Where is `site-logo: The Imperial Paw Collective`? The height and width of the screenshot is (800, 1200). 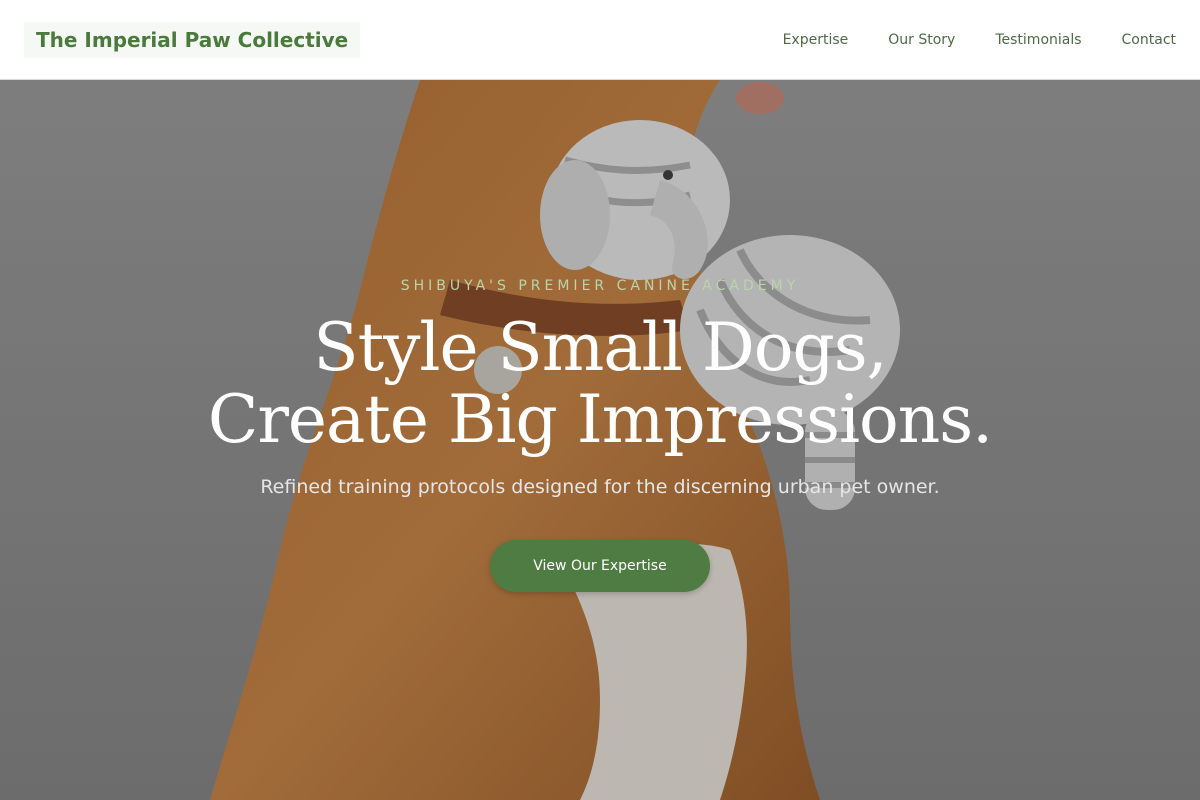
site-logo: The Imperial Paw Collective is located at coordinates (192, 39).